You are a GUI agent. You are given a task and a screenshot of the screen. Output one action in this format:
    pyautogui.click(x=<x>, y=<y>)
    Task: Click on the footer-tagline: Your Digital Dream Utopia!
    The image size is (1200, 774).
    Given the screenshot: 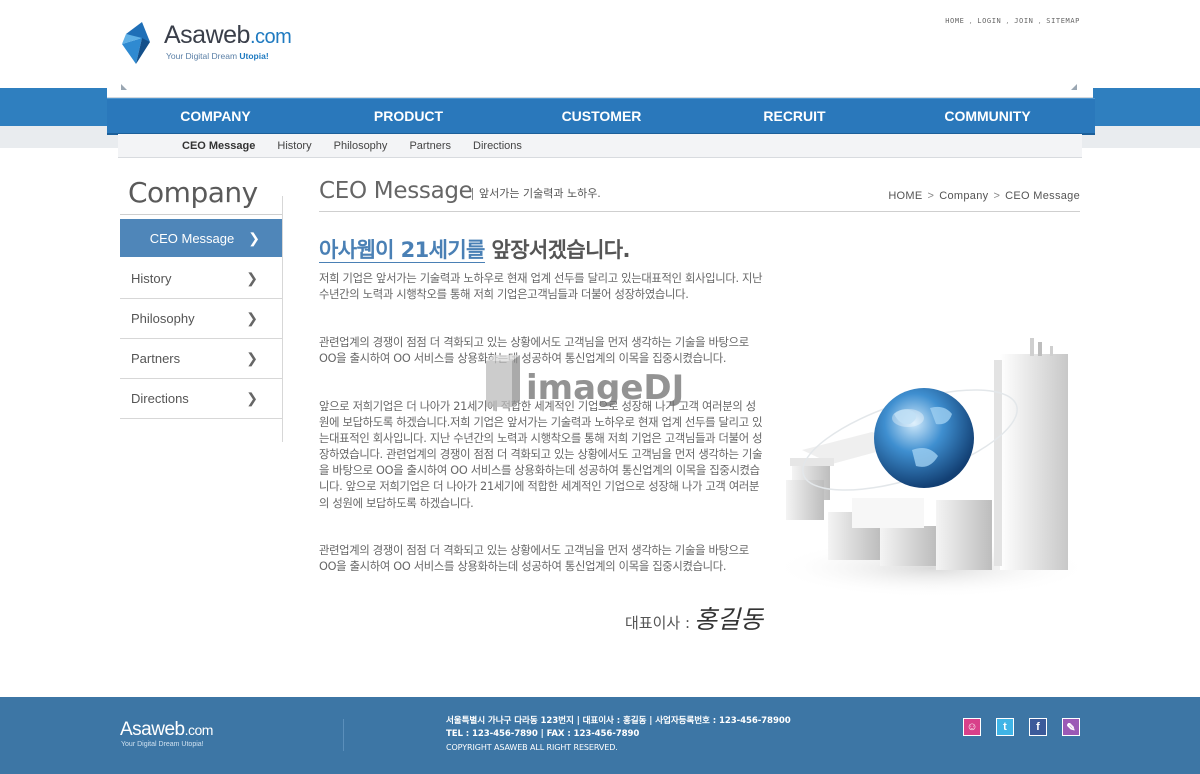 What is the action you would take?
    pyautogui.click(x=162, y=744)
    